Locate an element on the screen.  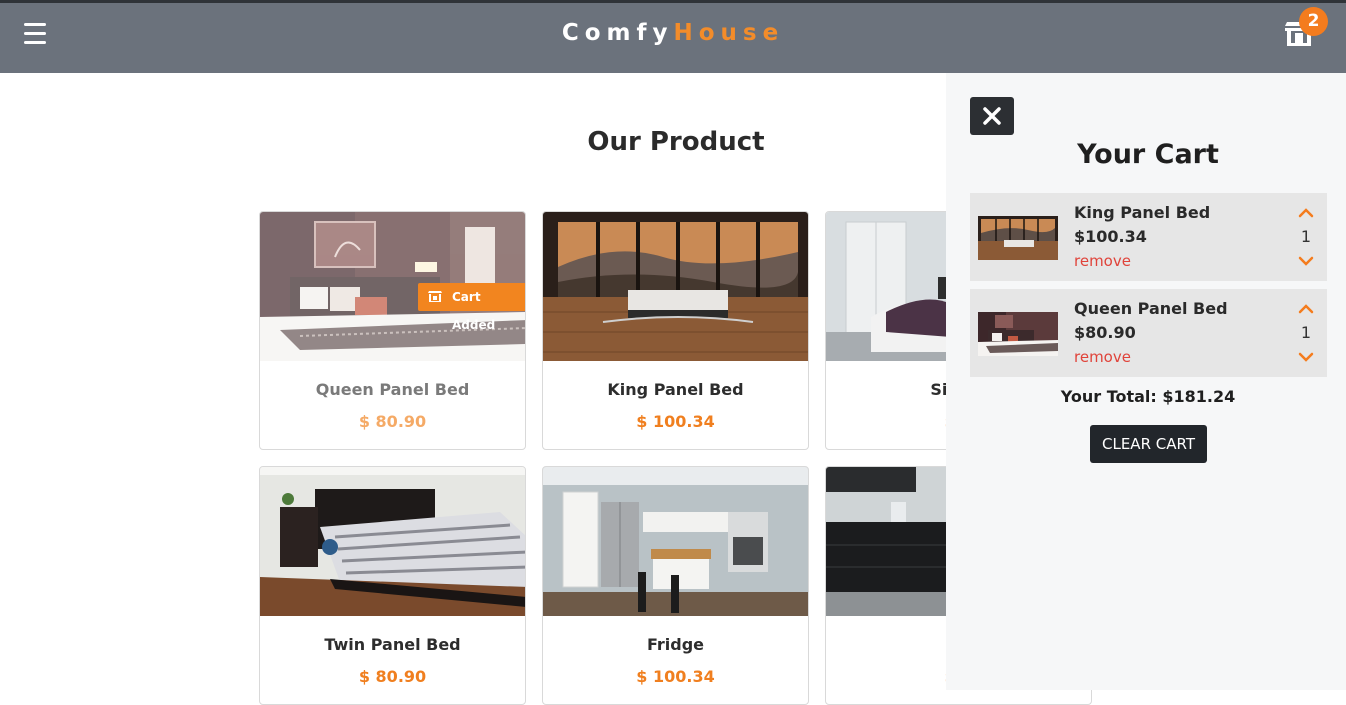
product-card: Twin Panel Bed $ 80.90 is located at coordinates (392, 585).